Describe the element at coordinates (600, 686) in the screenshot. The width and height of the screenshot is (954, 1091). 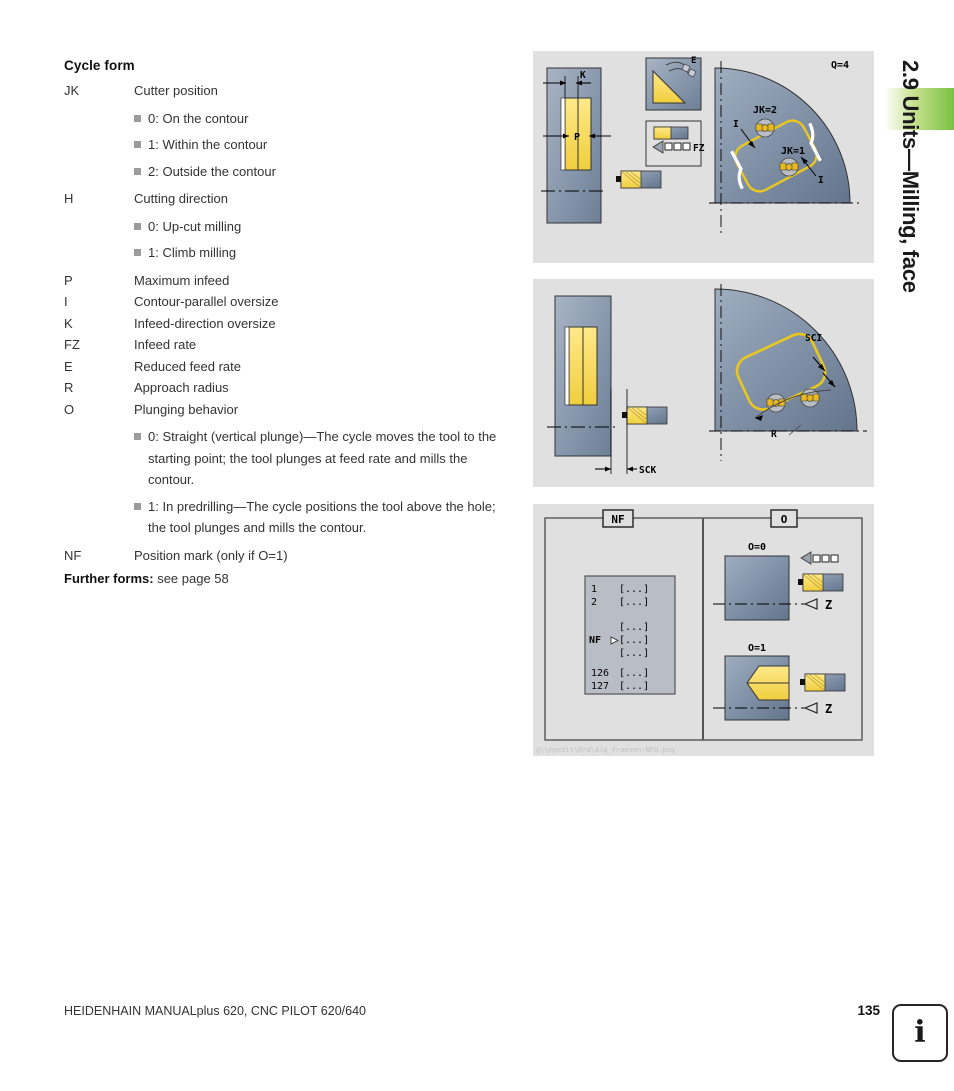
I see `nf-list-number: 127` at that location.